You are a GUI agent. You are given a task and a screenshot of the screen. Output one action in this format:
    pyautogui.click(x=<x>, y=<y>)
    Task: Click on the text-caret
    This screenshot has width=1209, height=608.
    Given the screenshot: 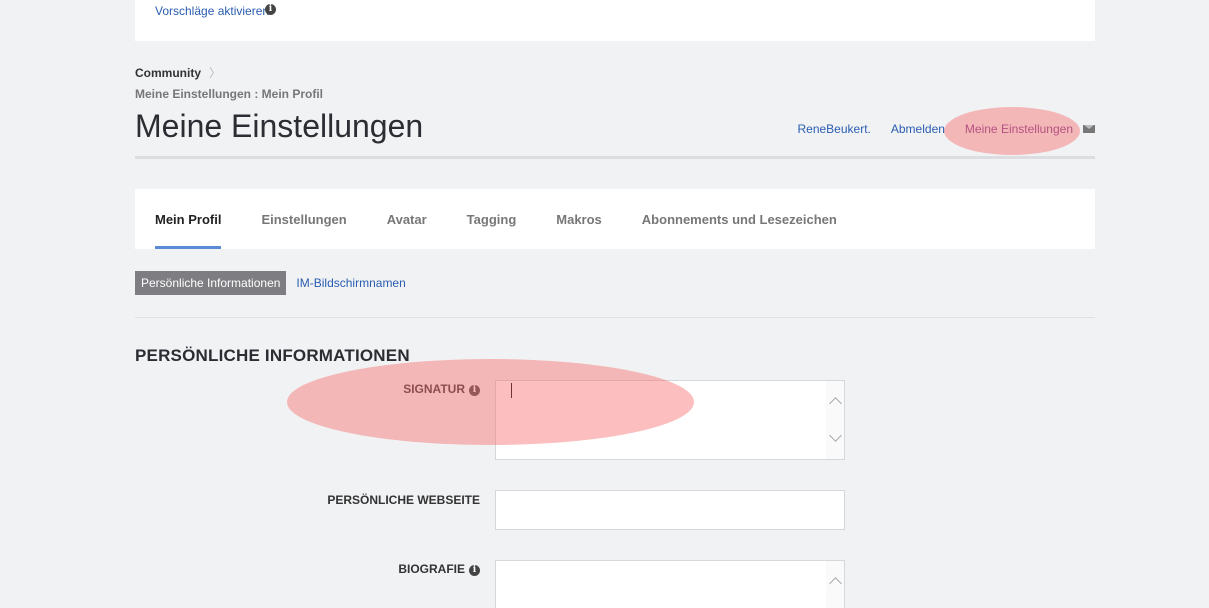 What is the action you would take?
    pyautogui.click(x=511, y=390)
    